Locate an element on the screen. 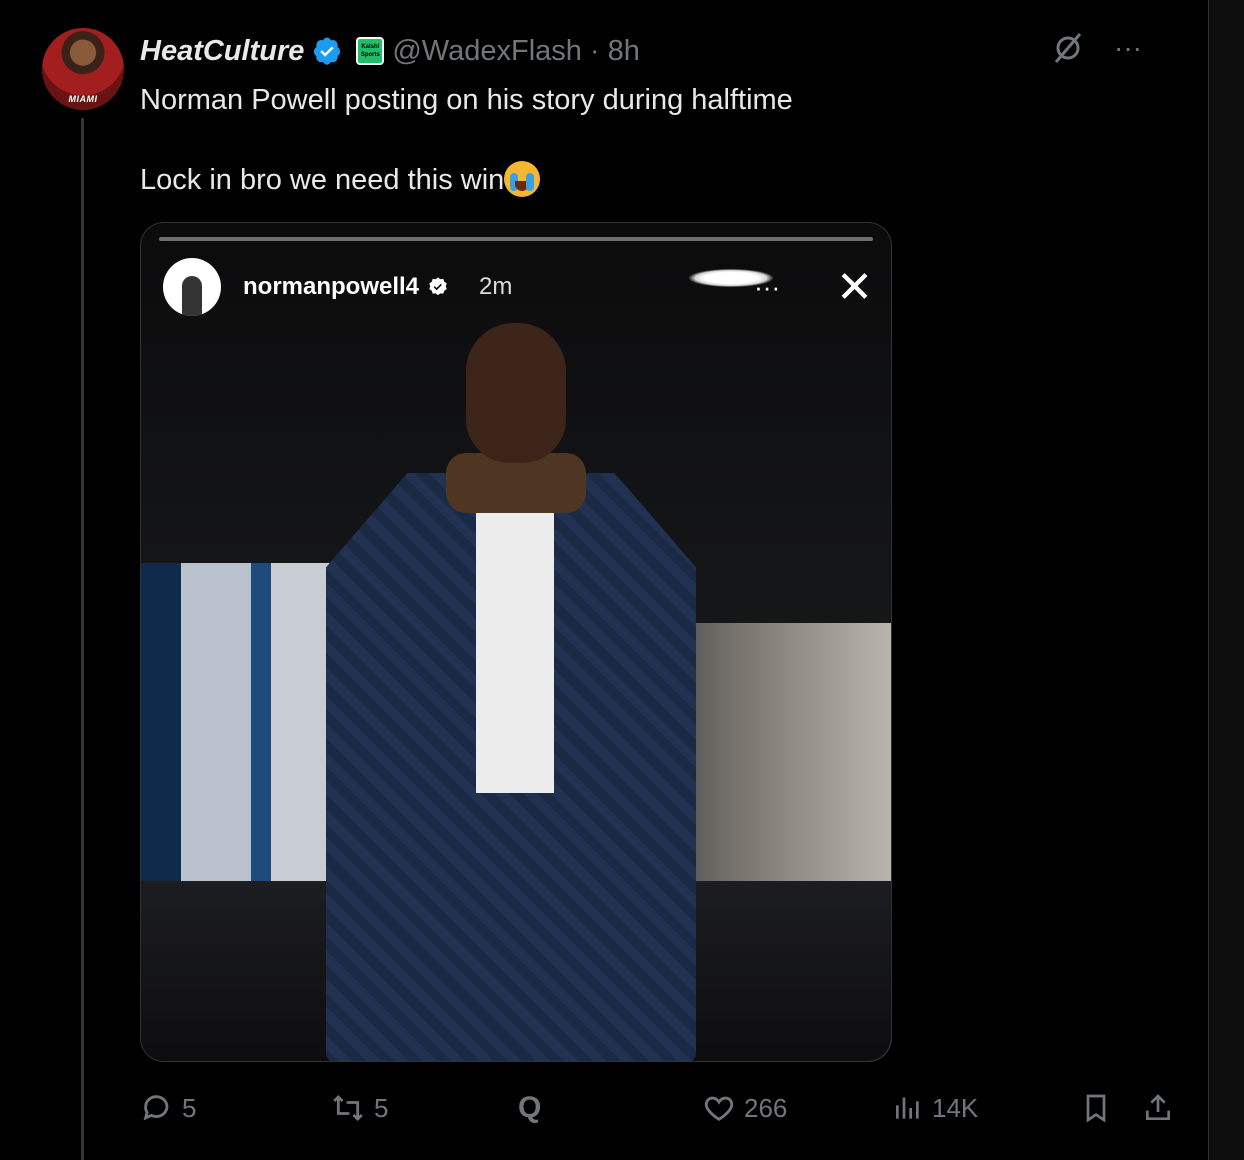  reply-icon is located at coordinates (156, 1108).